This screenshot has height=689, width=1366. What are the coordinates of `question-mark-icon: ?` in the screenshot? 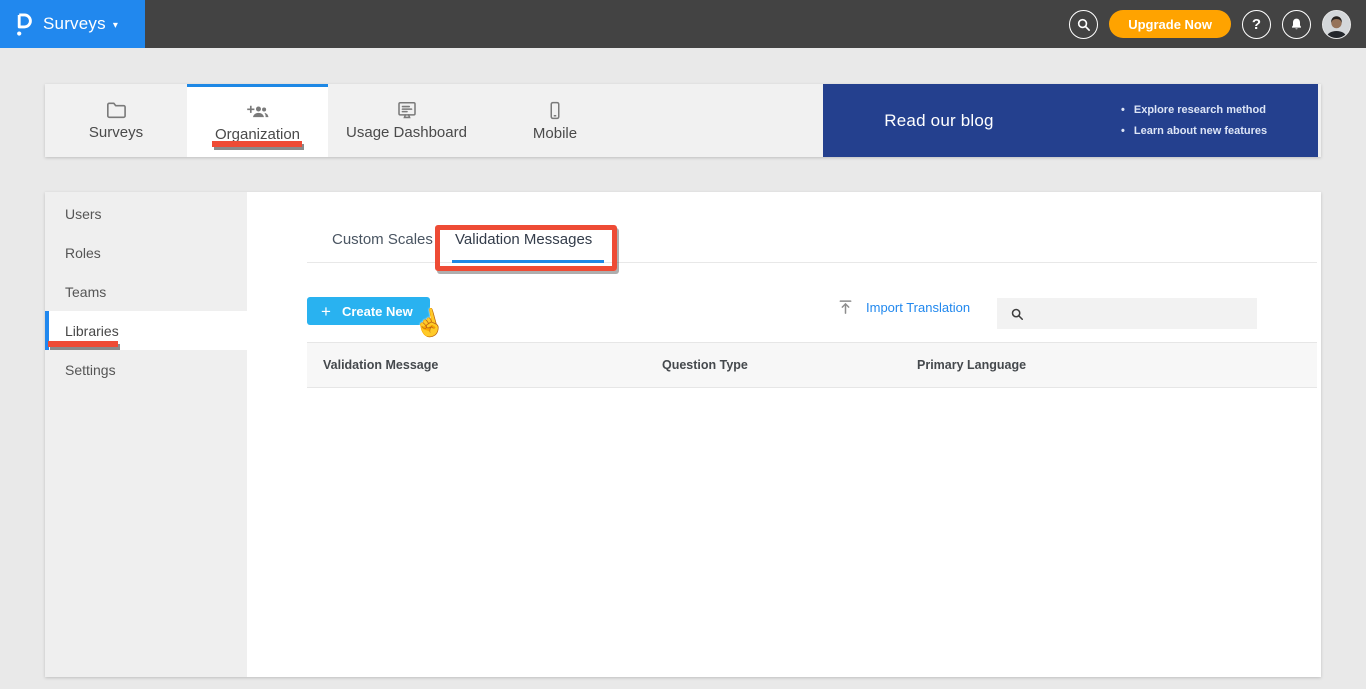 It's located at (1256, 24).